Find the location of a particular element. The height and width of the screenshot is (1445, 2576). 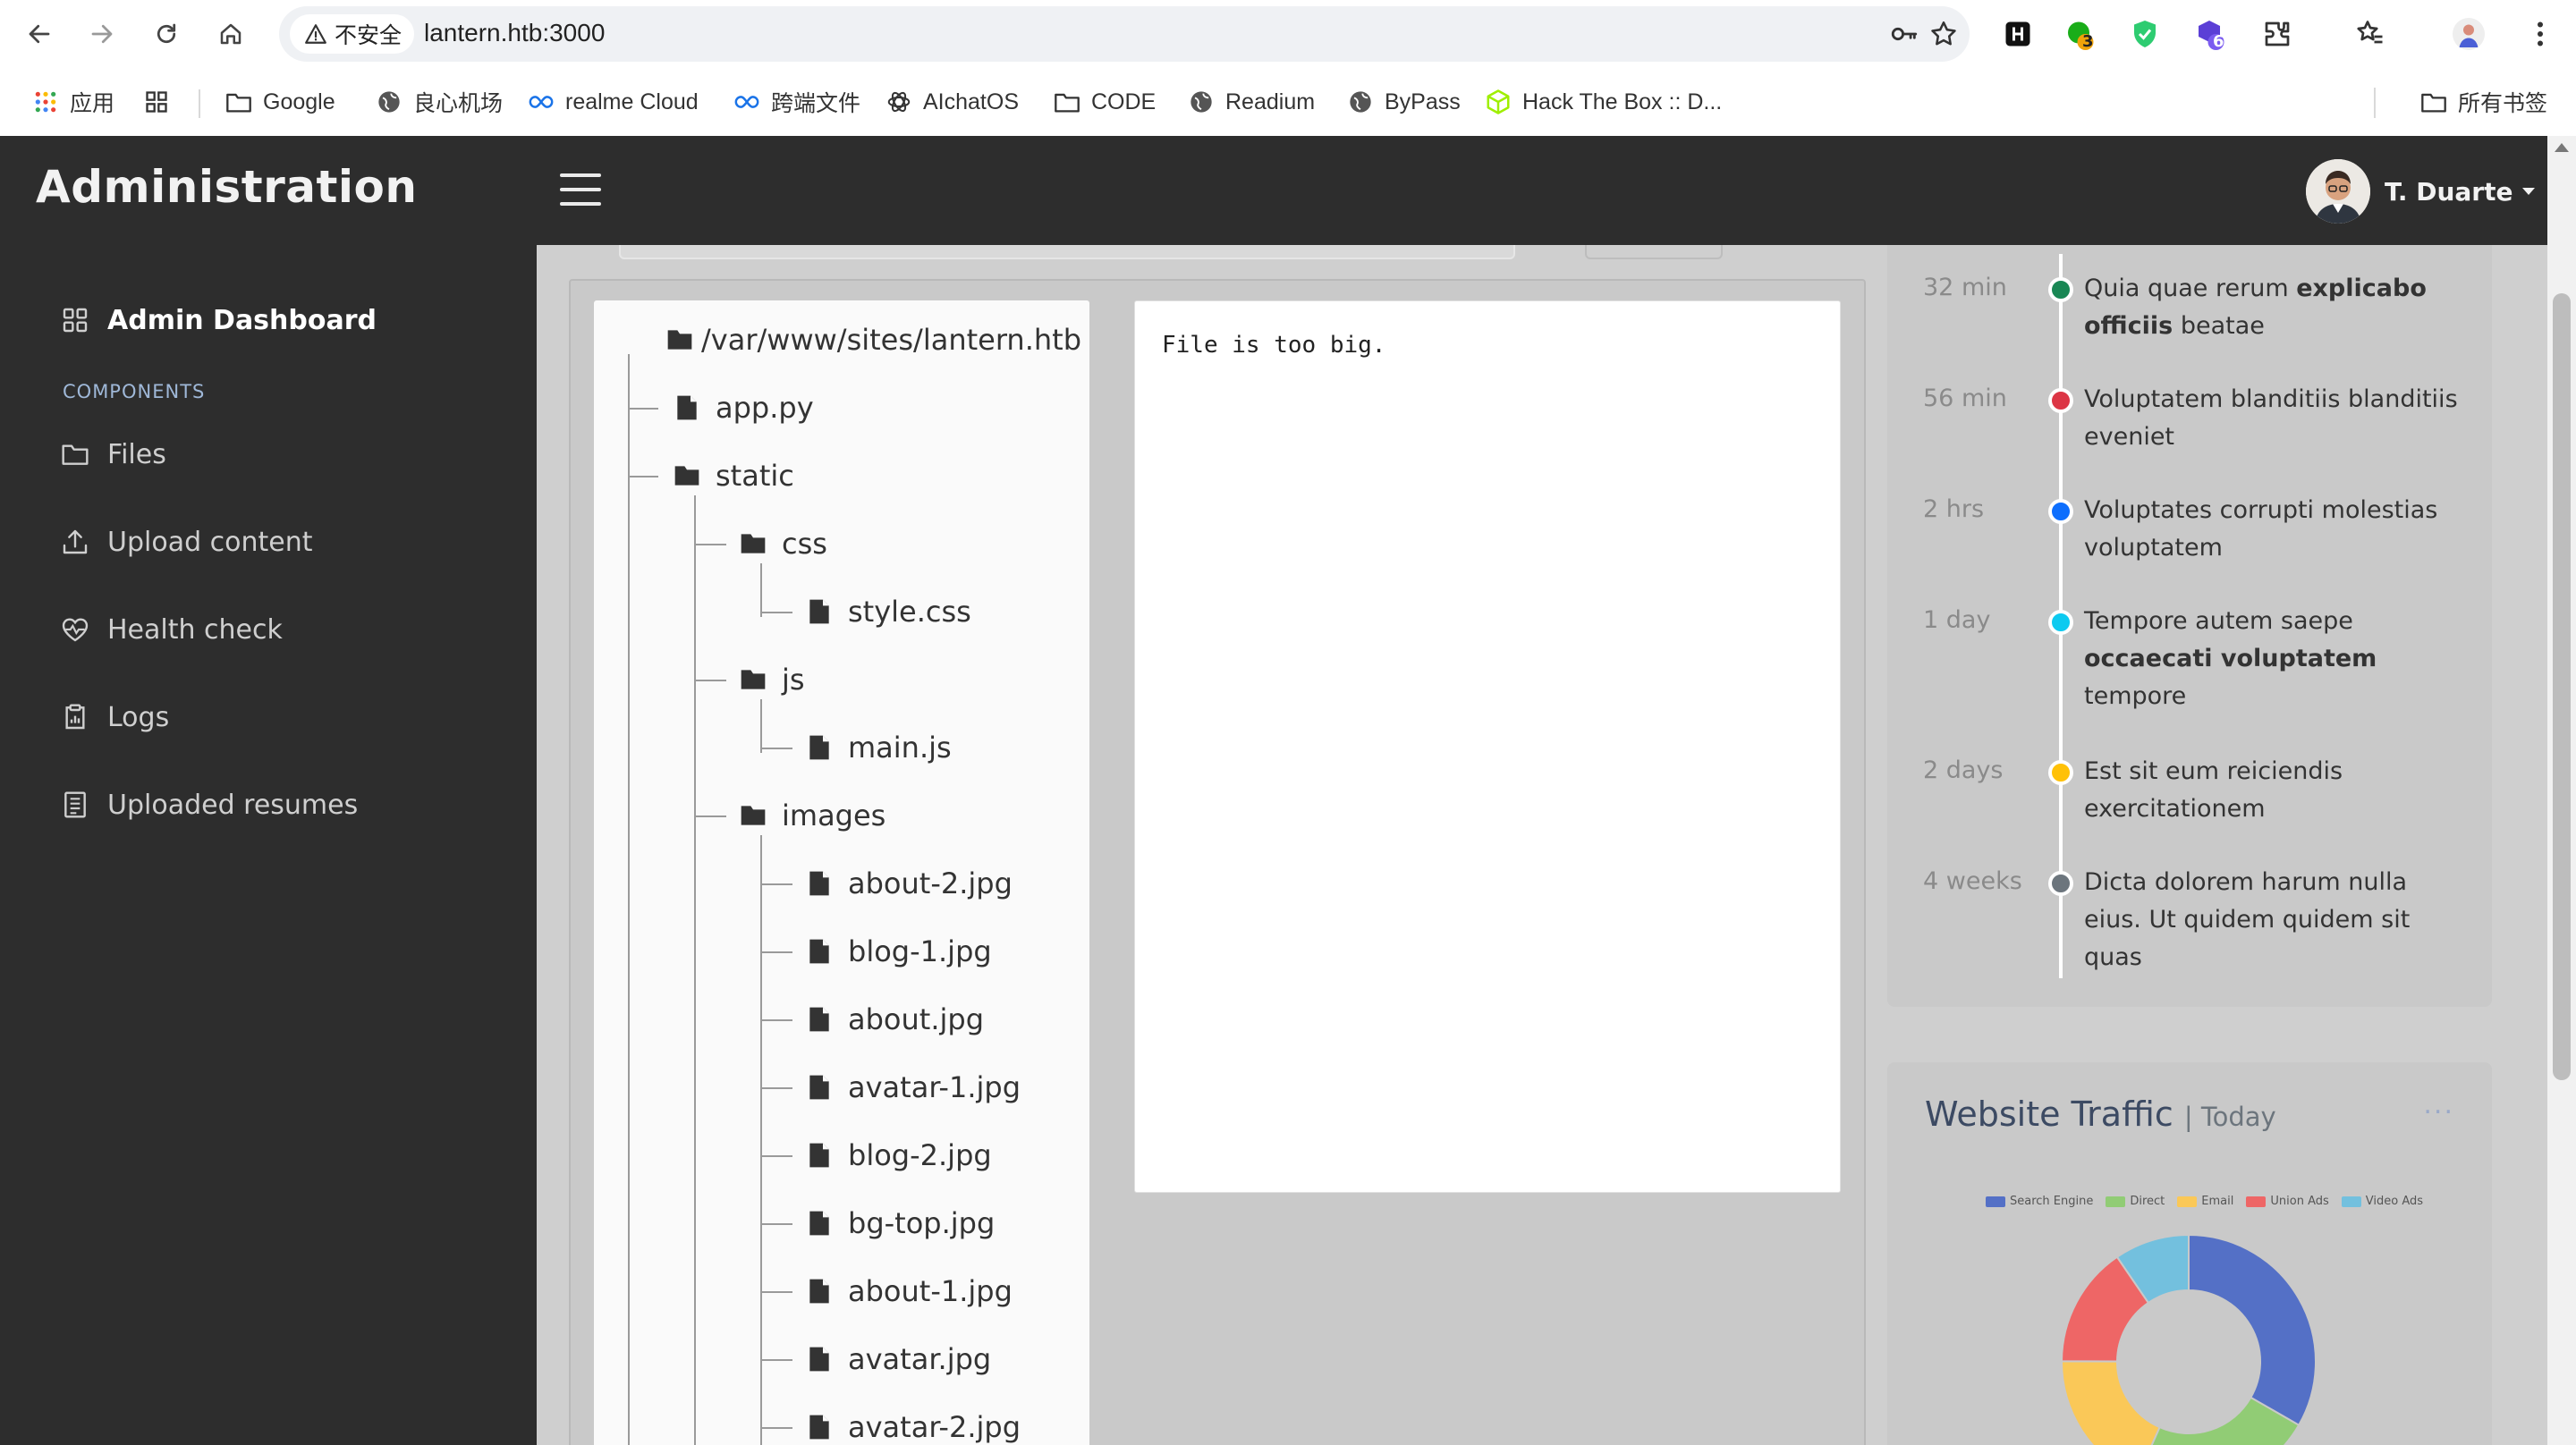

submit-button is located at coordinates (1654, 252).